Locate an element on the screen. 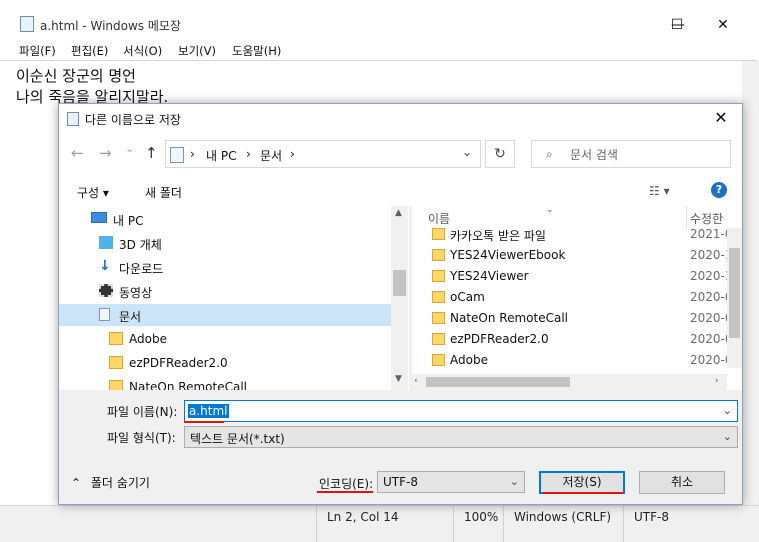 The height and width of the screenshot is (542, 759). file-name: 카카오톡 받은 파일 is located at coordinates (498, 236).